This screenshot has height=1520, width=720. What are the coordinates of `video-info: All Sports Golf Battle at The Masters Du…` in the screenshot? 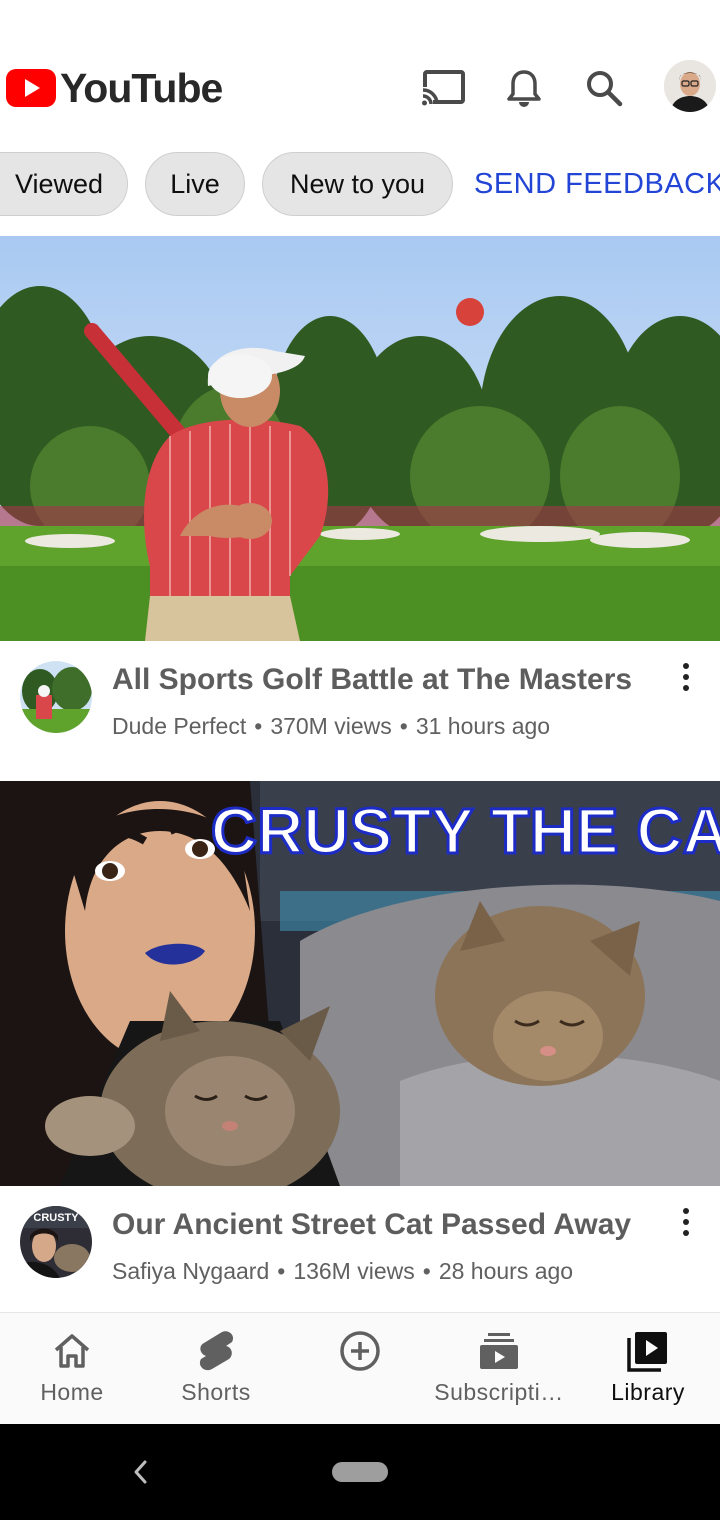 It's located at (360, 701).